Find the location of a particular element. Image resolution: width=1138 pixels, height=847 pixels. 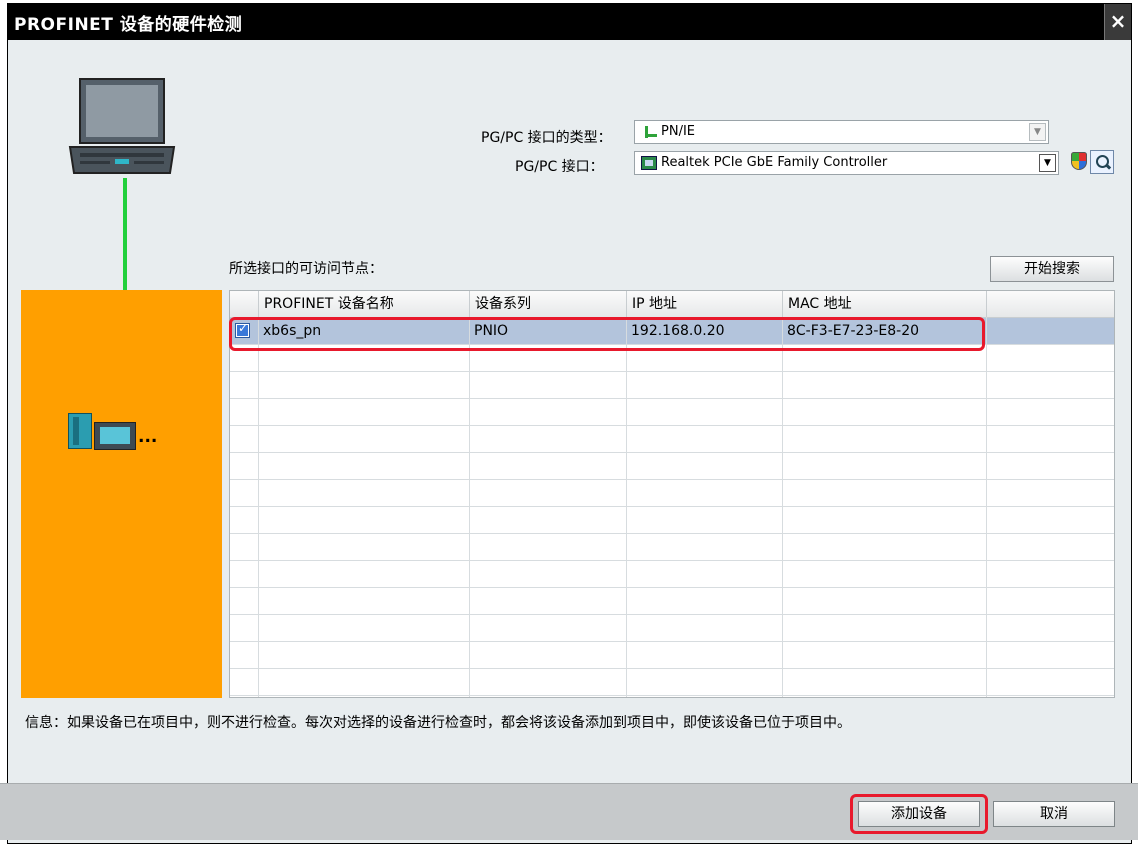

interface-value: Realtek PCIe GbE Family Controller is located at coordinates (774, 162).